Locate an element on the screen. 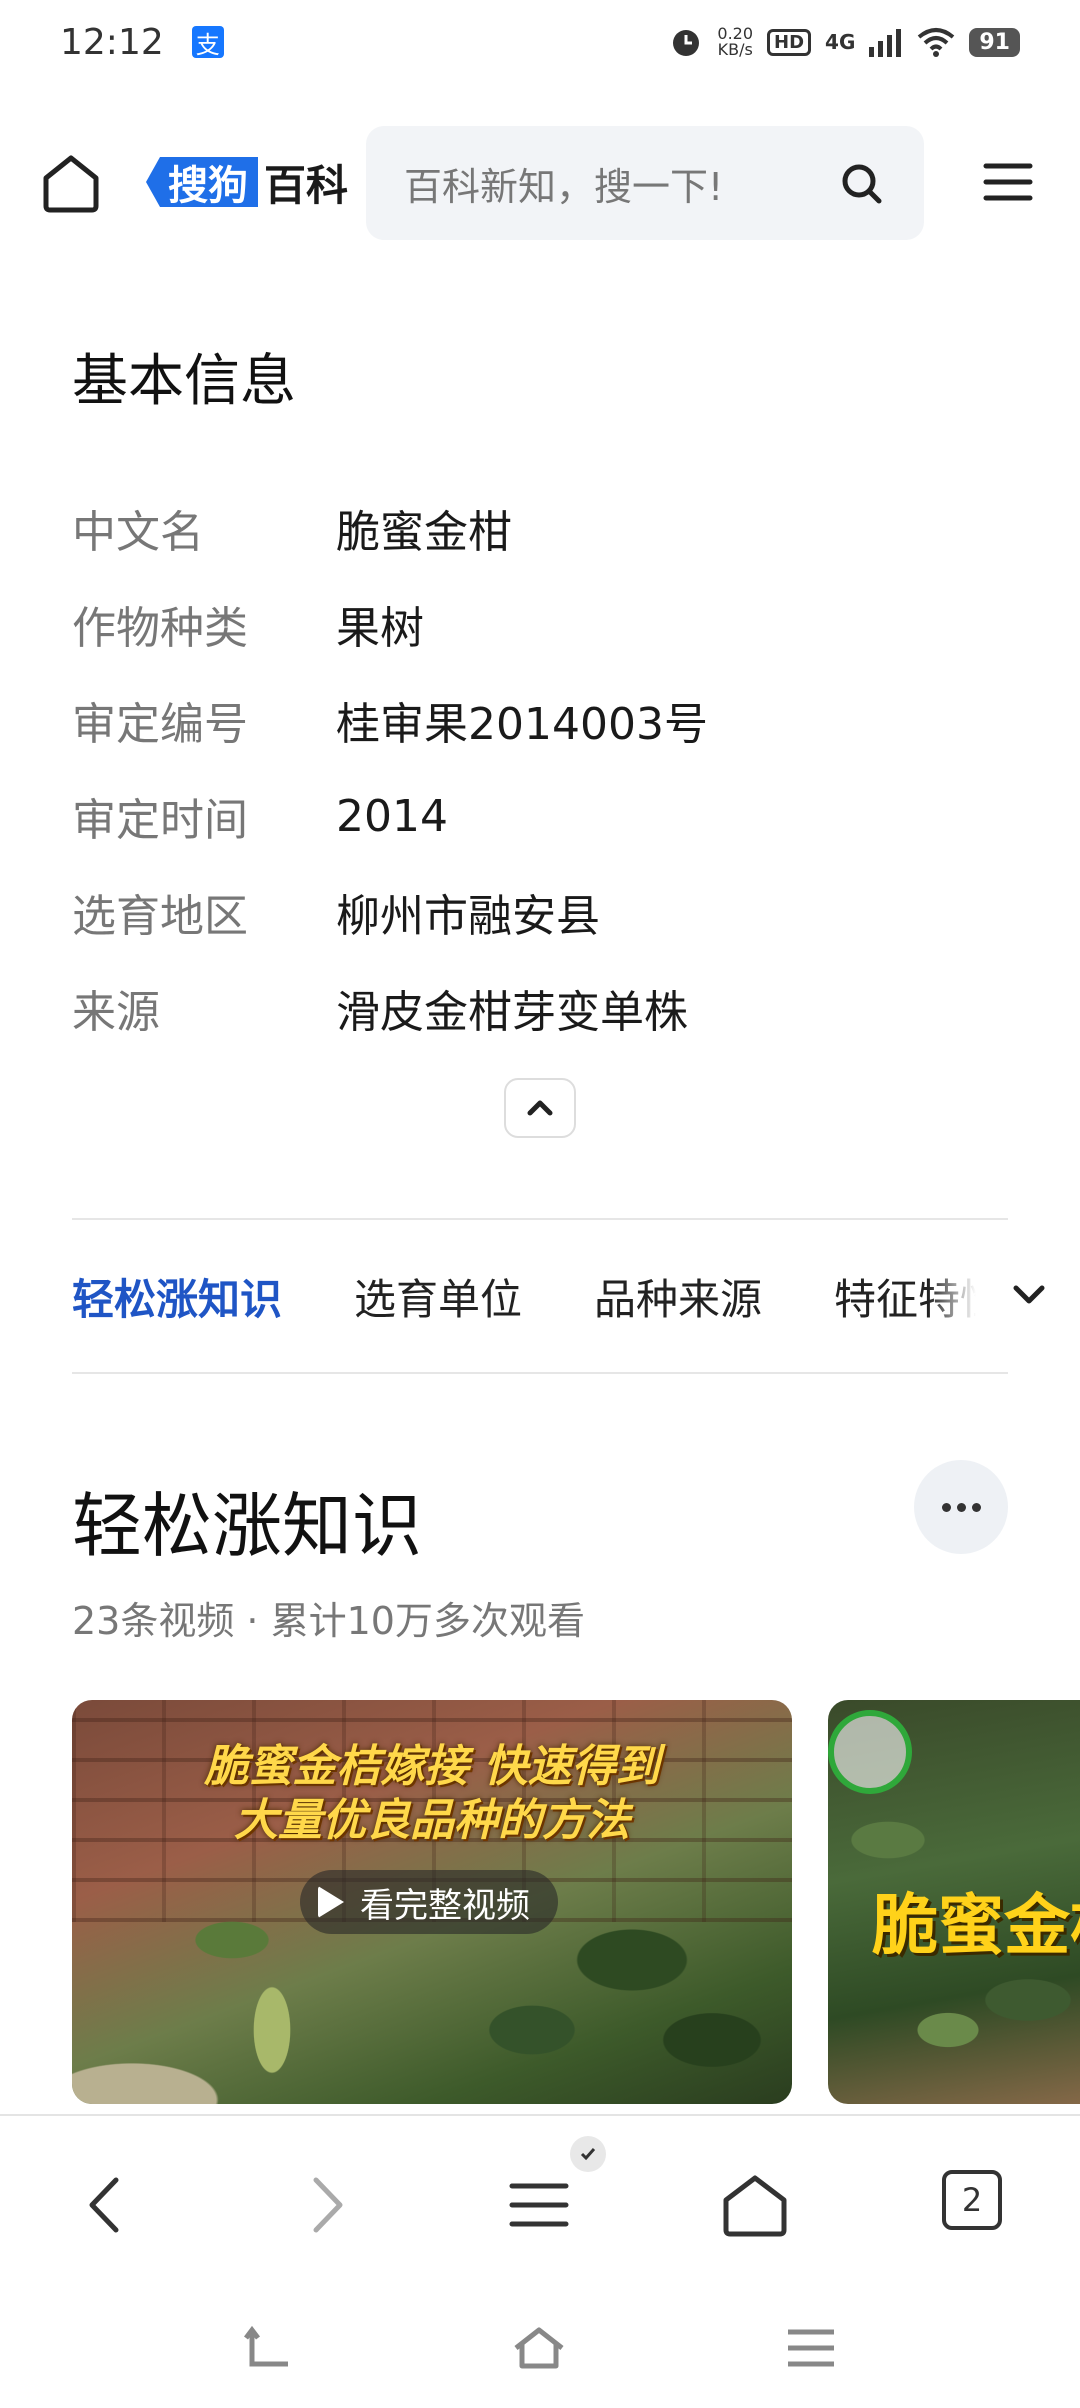 Image resolution: width=1080 pixels, height=2408 pixels. info-row: 来源 滑皮金柑芽变单株 is located at coordinates (542, 1008).